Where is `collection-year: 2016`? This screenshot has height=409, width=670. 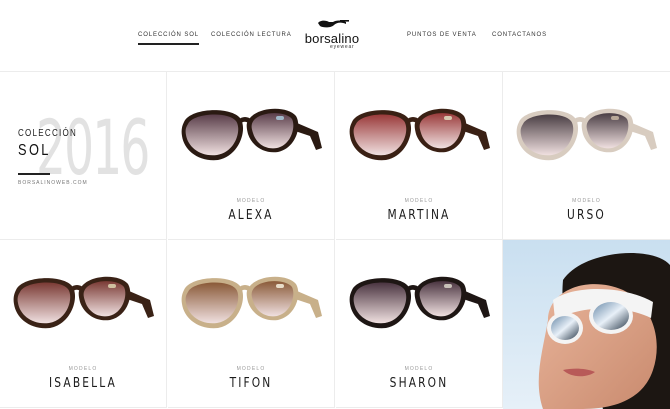
collection-year: 2016 is located at coordinates (93, 147).